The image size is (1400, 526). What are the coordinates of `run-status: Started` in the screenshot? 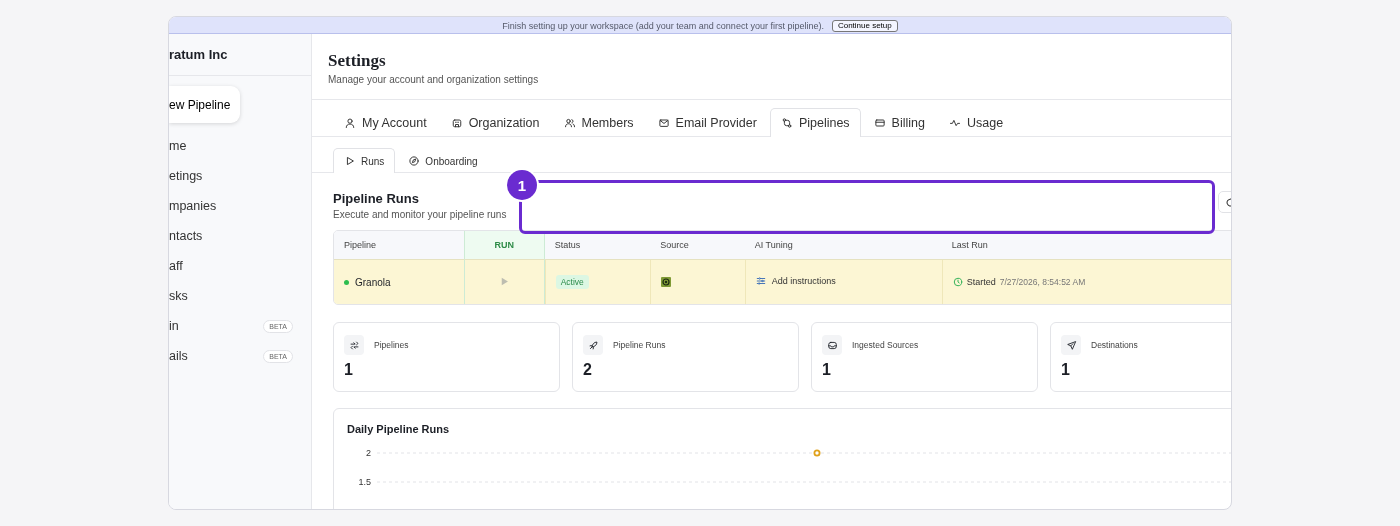 It's located at (981, 282).